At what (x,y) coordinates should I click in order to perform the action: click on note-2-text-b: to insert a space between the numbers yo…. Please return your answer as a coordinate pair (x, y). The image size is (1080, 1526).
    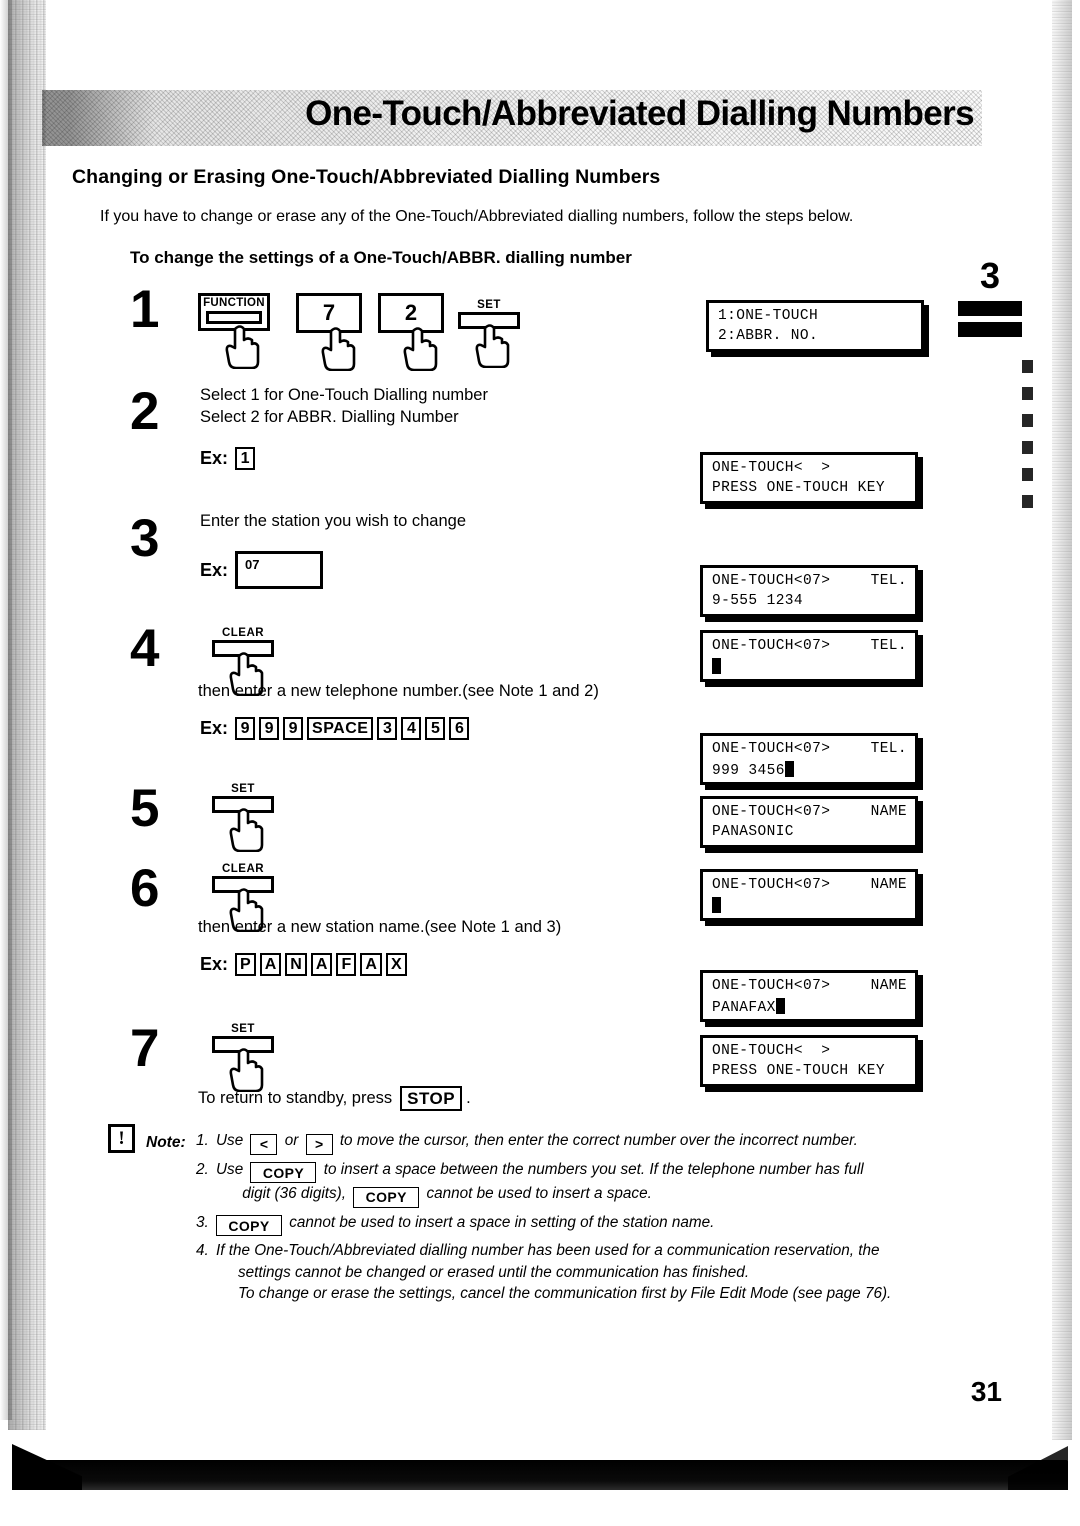
    Looking at the image, I should click on (593, 1169).